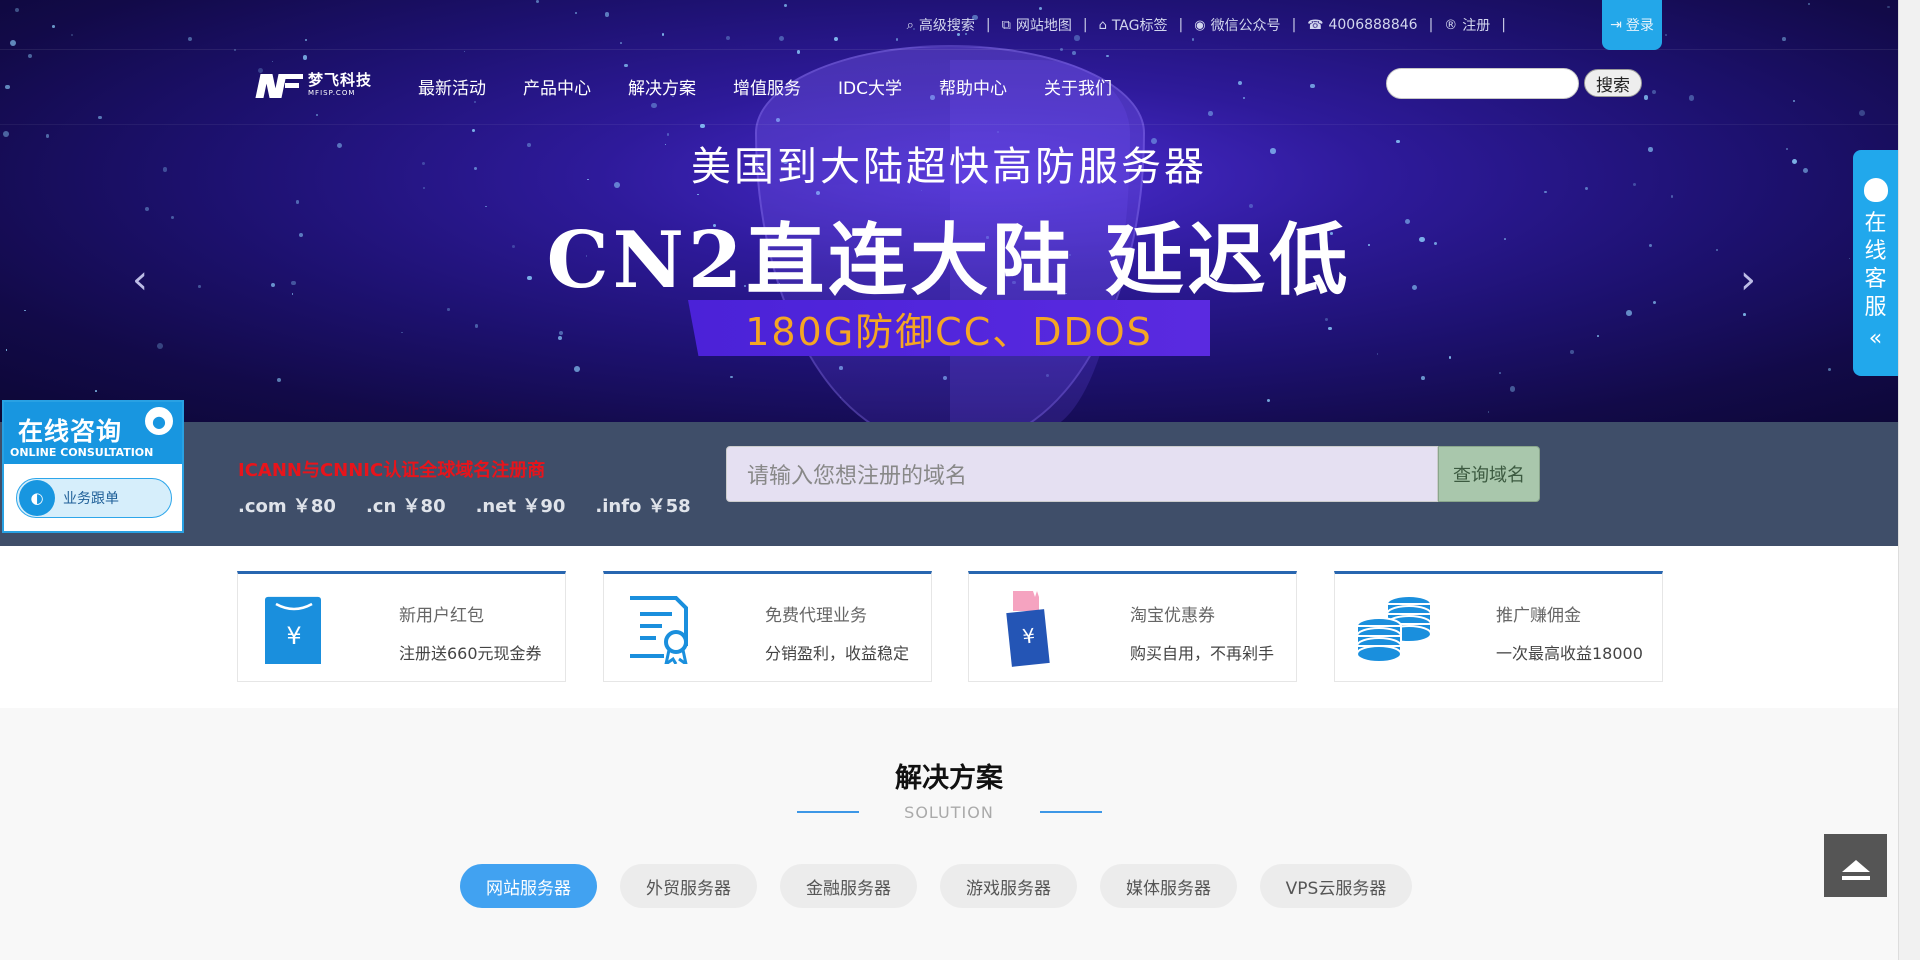 The height and width of the screenshot is (960, 1920). Describe the element at coordinates (1909, 480) in the screenshot. I see `scrollbar` at that location.